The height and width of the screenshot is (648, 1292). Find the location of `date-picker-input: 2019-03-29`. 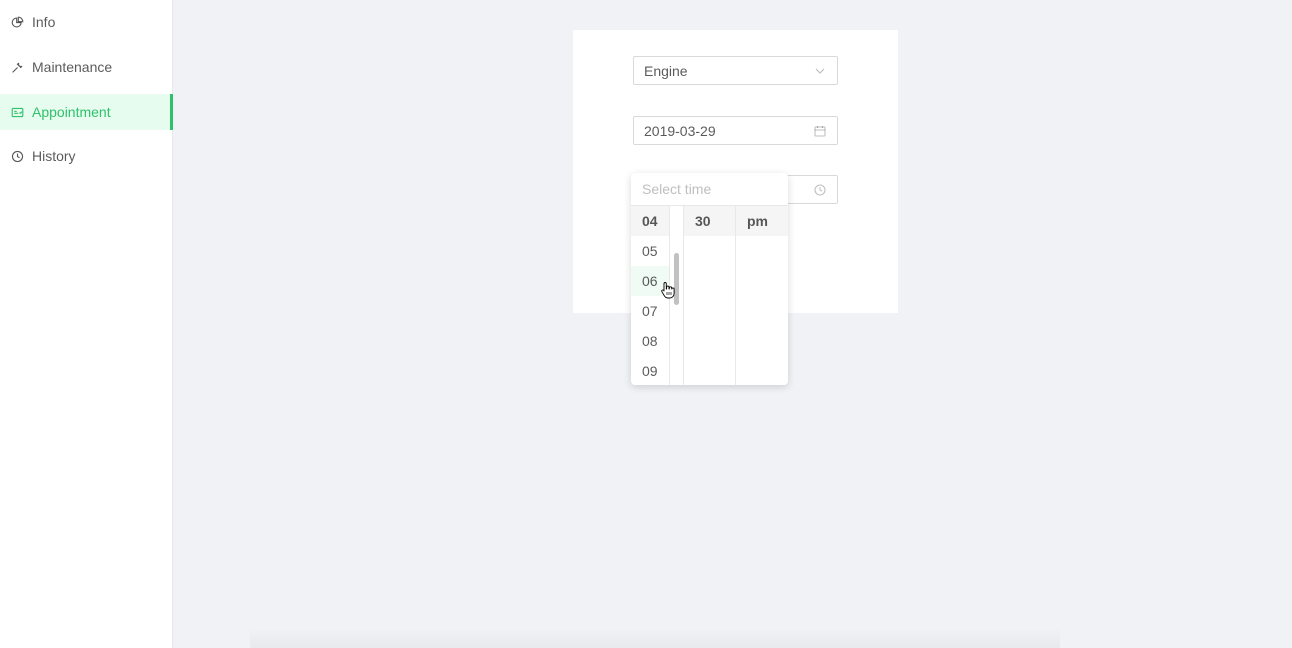

date-picker-input: 2019-03-29 is located at coordinates (735, 130).